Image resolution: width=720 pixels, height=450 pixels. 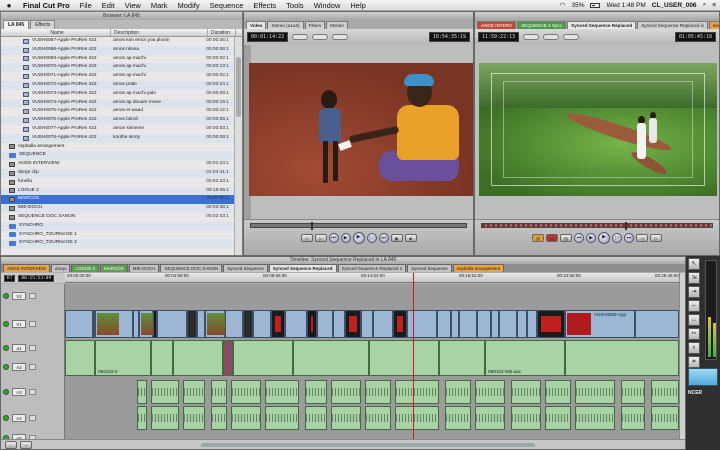 I want to click on selection-tool-icon: ↖, so click(x=694, y=264).